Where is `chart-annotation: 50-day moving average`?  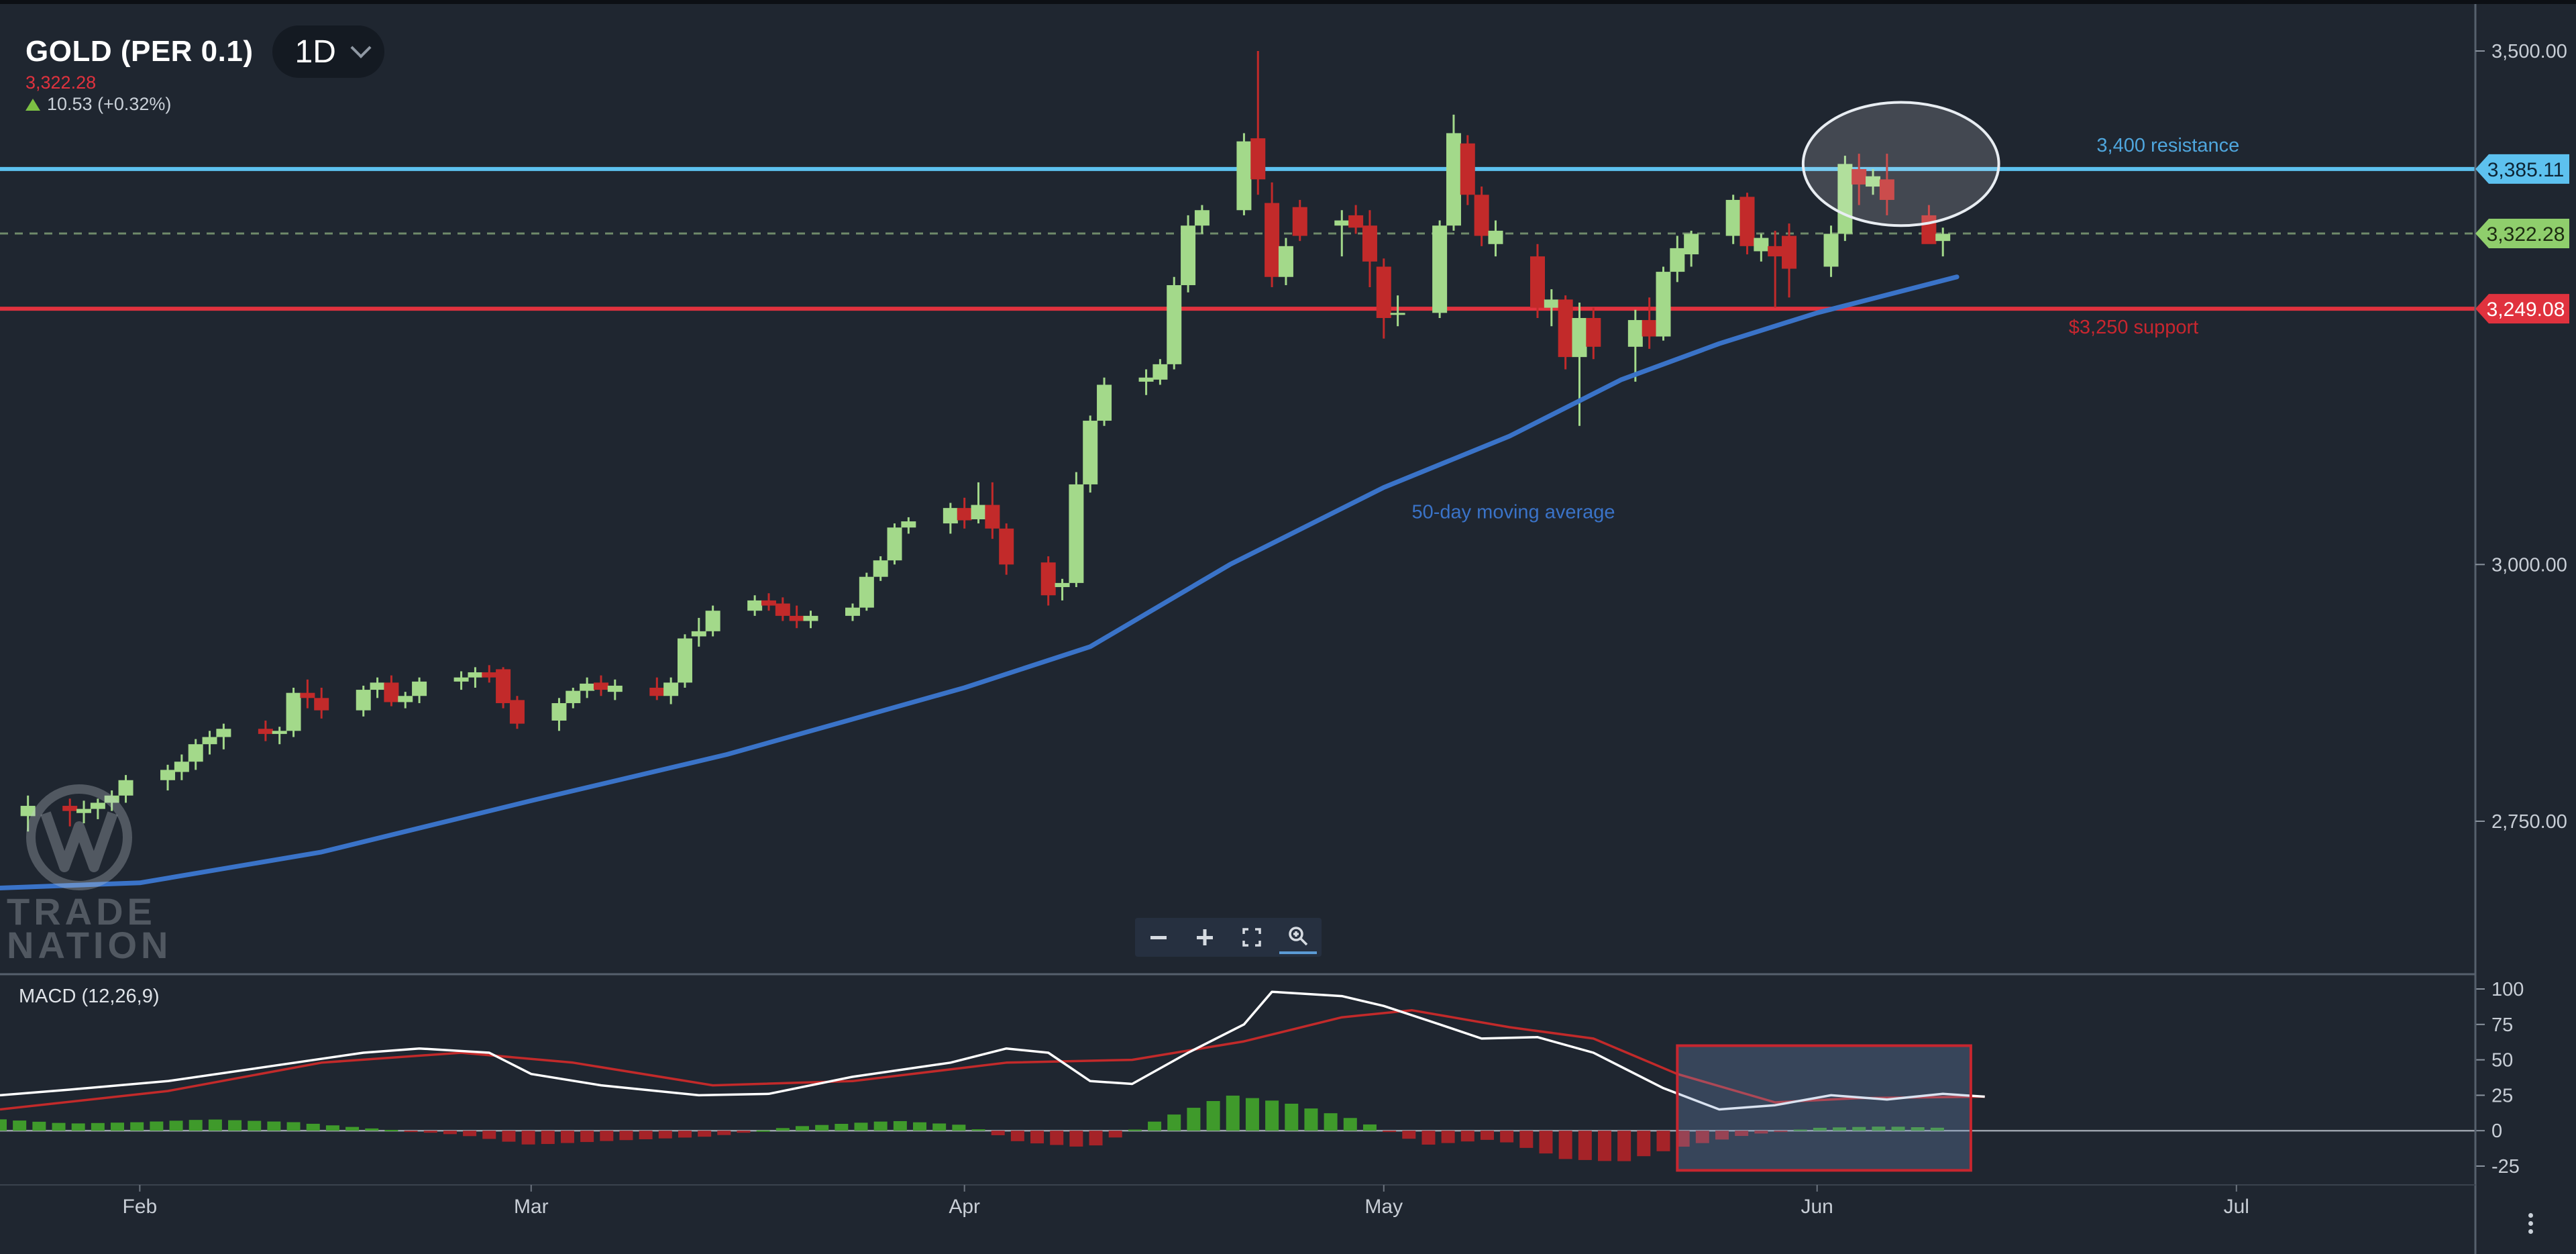
chart-annotation: 50-day moving average is located at coordinates (1513, 512).